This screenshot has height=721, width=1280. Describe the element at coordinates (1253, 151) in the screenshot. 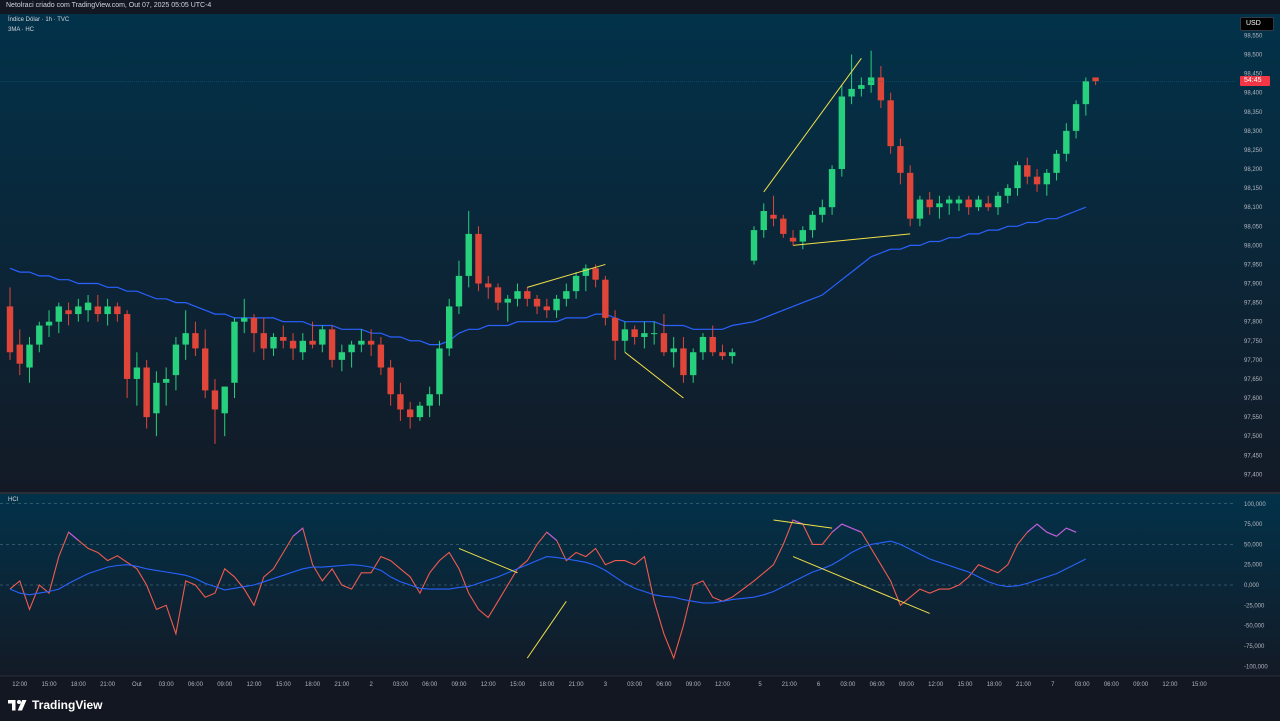

I see `price-axis-label: 98,250` at that location.